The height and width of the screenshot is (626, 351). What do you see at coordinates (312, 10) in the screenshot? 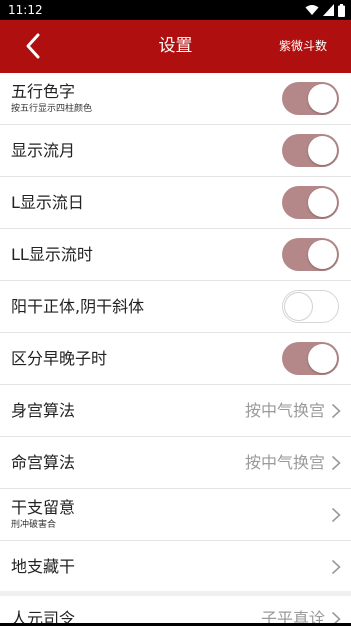
I see `wifi-icon` at bounding box center [312, 10].